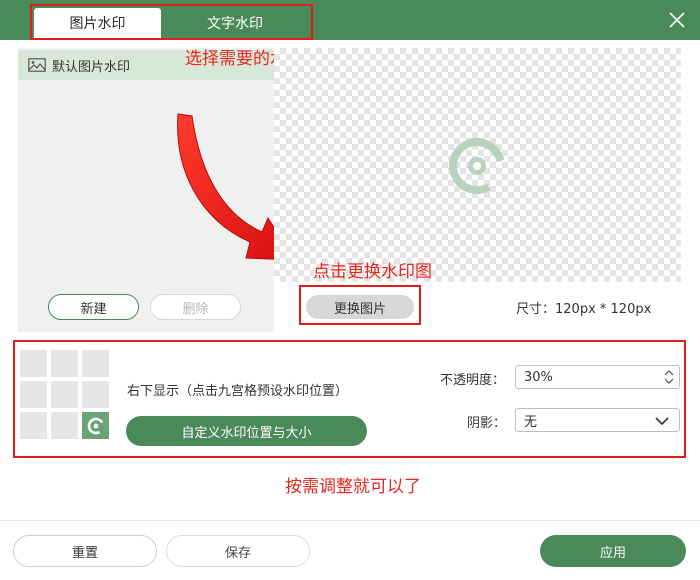 The image size is (700, 580). What do you see at coordinates (669, 377) in the screenshot?
I see `spin-arrows-icon` at bounding box center [669, 377].